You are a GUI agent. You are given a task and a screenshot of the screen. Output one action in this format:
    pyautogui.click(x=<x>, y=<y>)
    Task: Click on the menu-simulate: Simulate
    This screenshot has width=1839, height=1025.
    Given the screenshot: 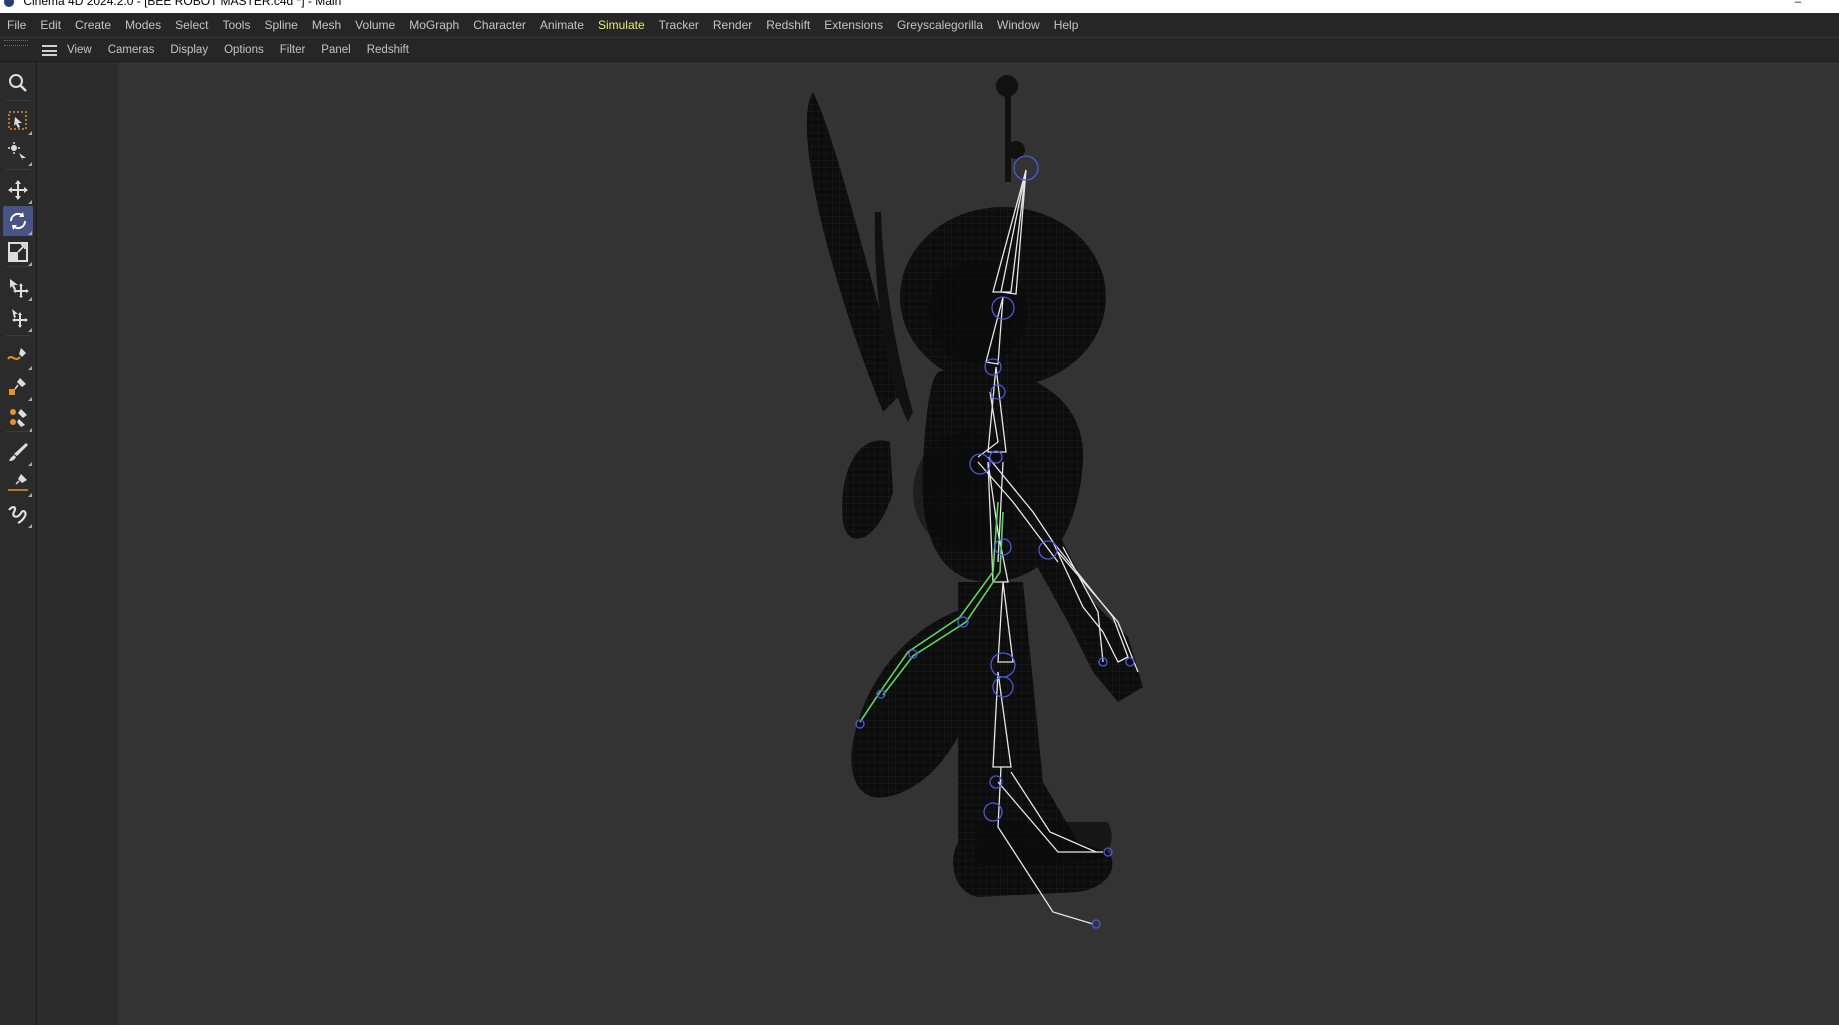 What is the action you would take?
    pyautogui.click(x=621, y=25)
    